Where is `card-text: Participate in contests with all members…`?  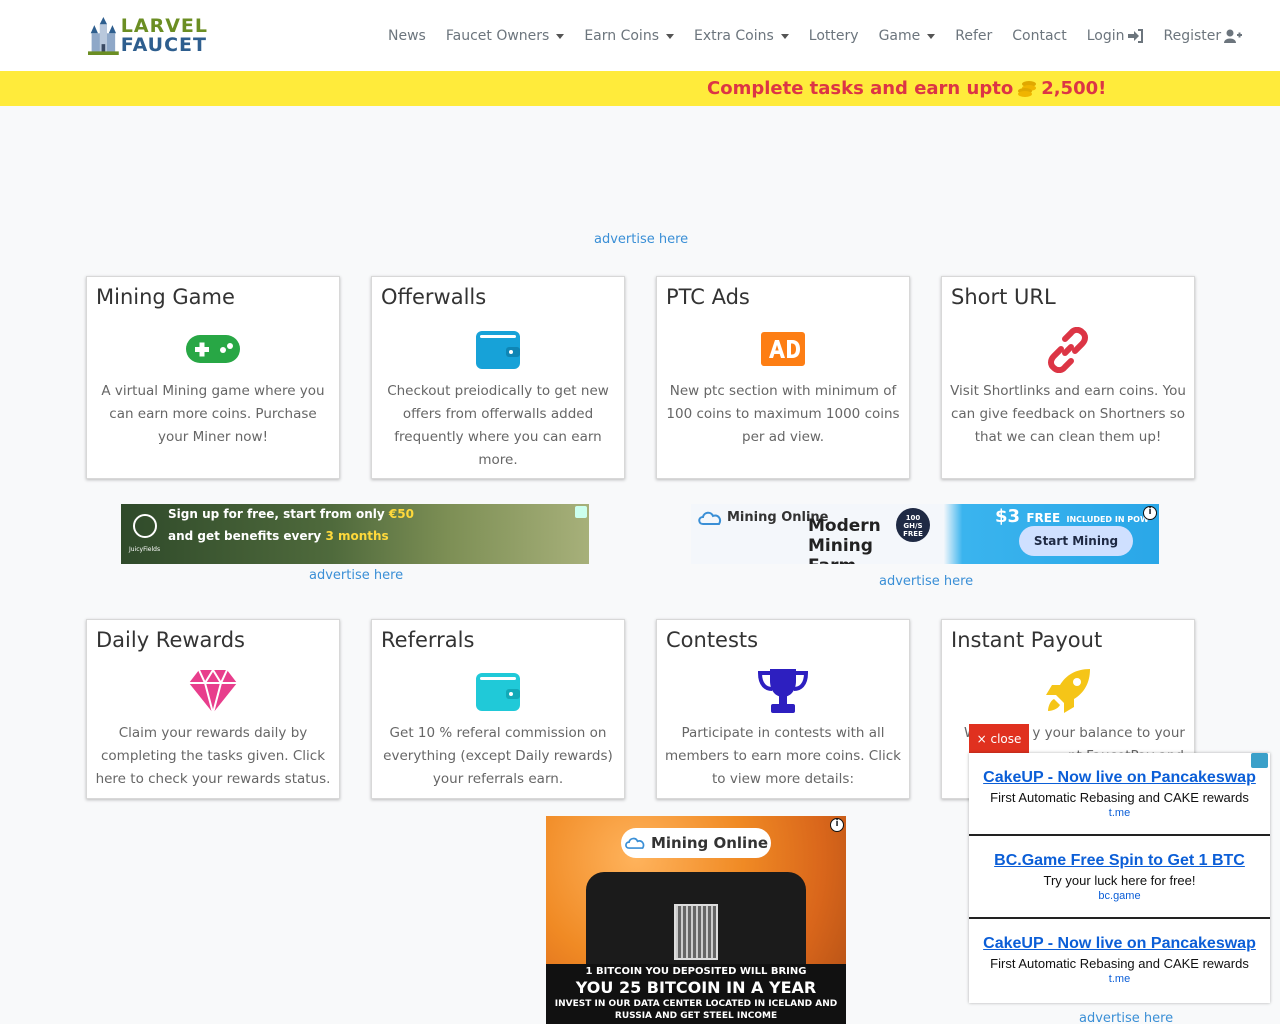 card-text: Participate in contests with all members… is located at coordinates (783, 756).